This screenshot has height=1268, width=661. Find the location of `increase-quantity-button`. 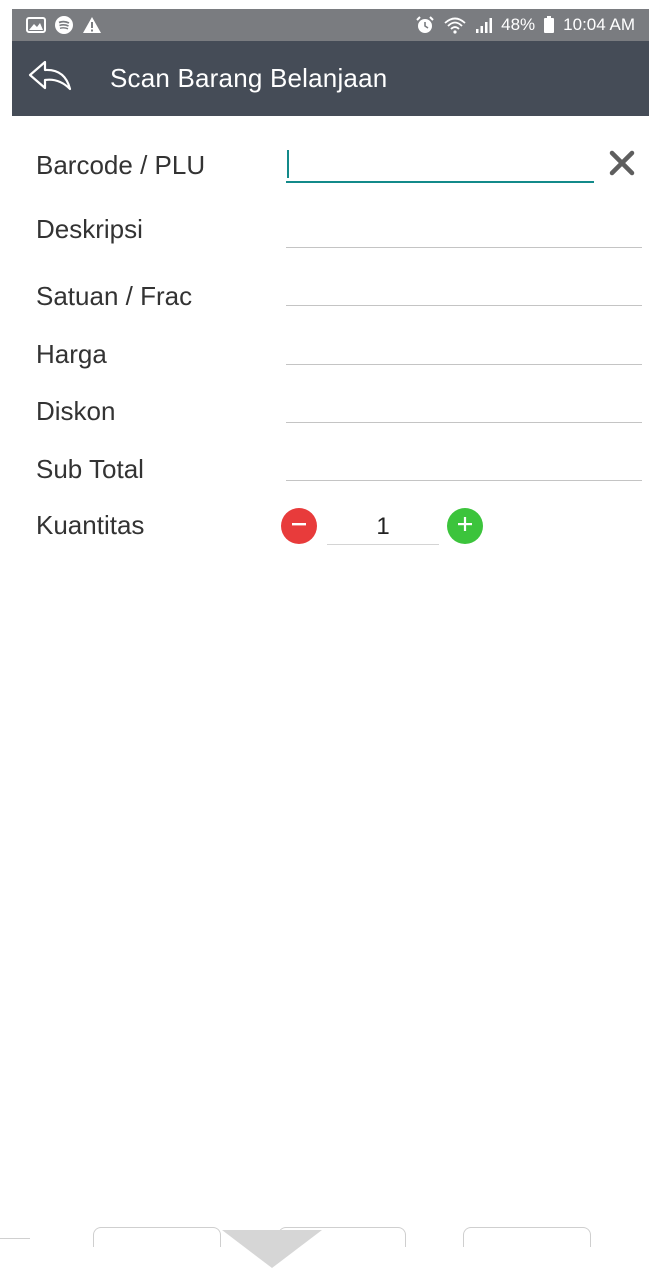

increase-quantity-button is located at coordinates (465, 526).